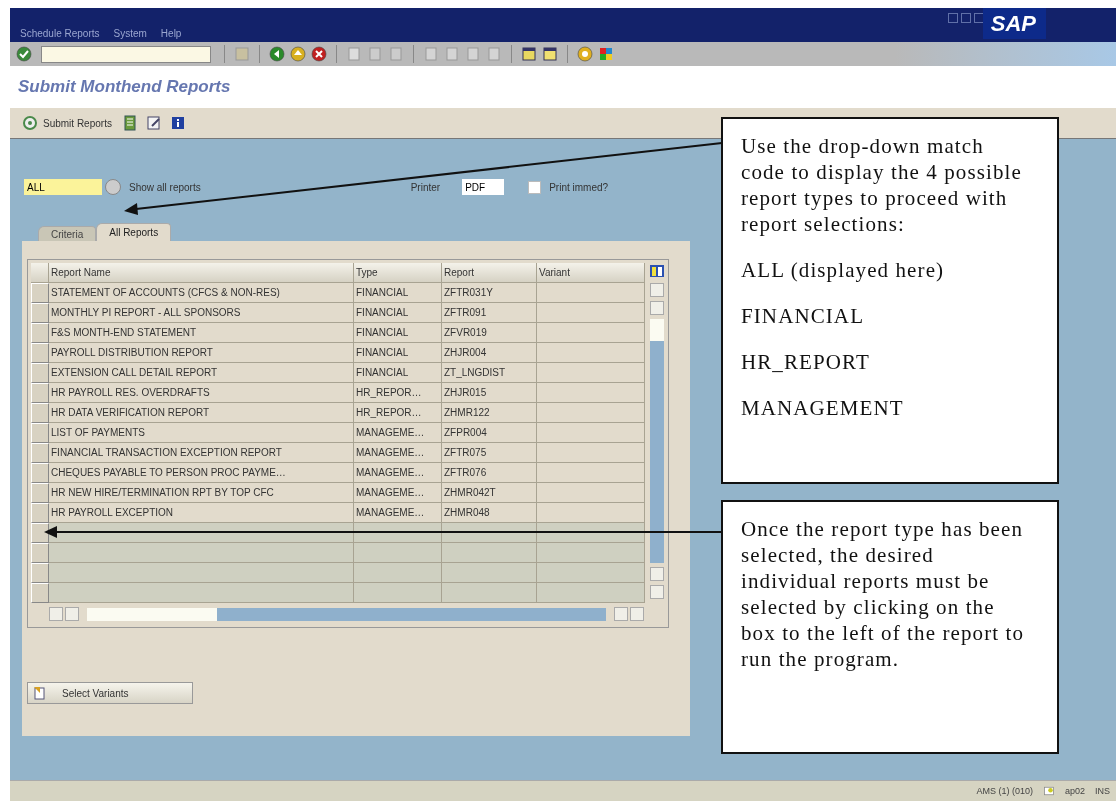 Image resolution: width=1116 pixels, height=809 pixels. Describe the element at coordinates (60, 33) in the screenshot. I see `menu-item: Schedule Reports` at that location.